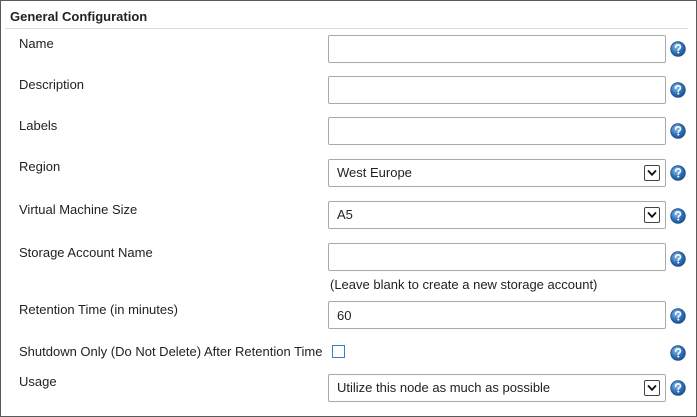  Describe the element at coordinates (78, 209) in the screenshot. I see `vm-size-label: Virtual Machine Size` at that location.